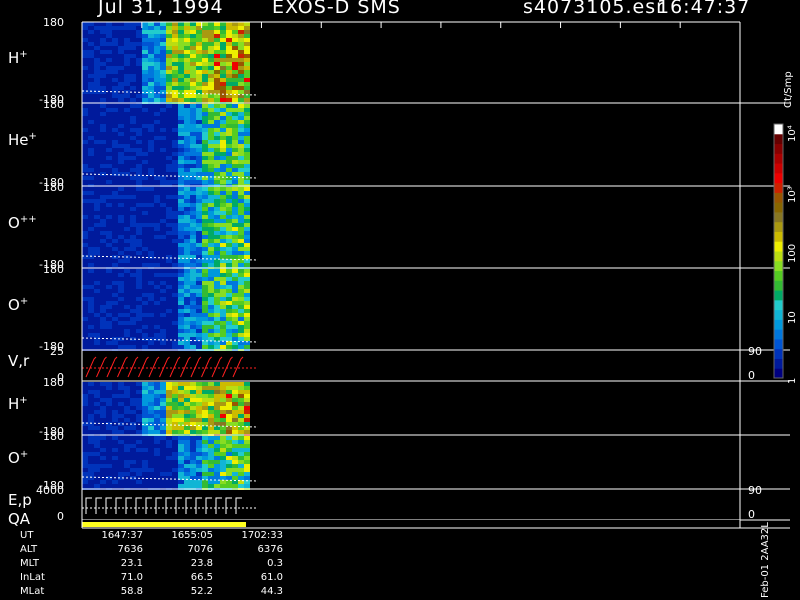 The width and height of the screenshot is (800, 600). What do you see at coordinates (32, 577) in the screenshot?
I see `footer-row-label: InLat` at bounding box center [32, 577].